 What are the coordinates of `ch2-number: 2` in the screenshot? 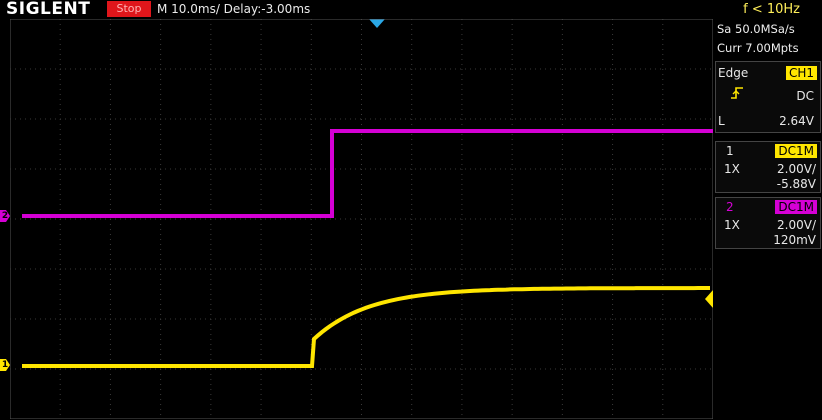 It's located at (730, 207).